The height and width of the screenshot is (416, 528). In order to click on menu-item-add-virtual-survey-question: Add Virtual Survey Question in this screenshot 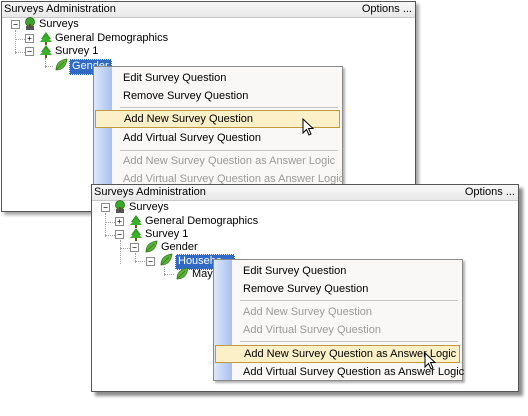, I will do `click(346, 330)`.